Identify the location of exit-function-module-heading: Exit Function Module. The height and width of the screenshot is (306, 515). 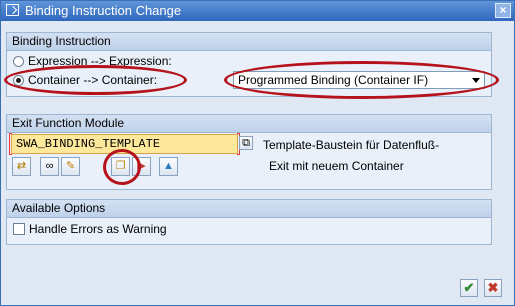
(249, 124).